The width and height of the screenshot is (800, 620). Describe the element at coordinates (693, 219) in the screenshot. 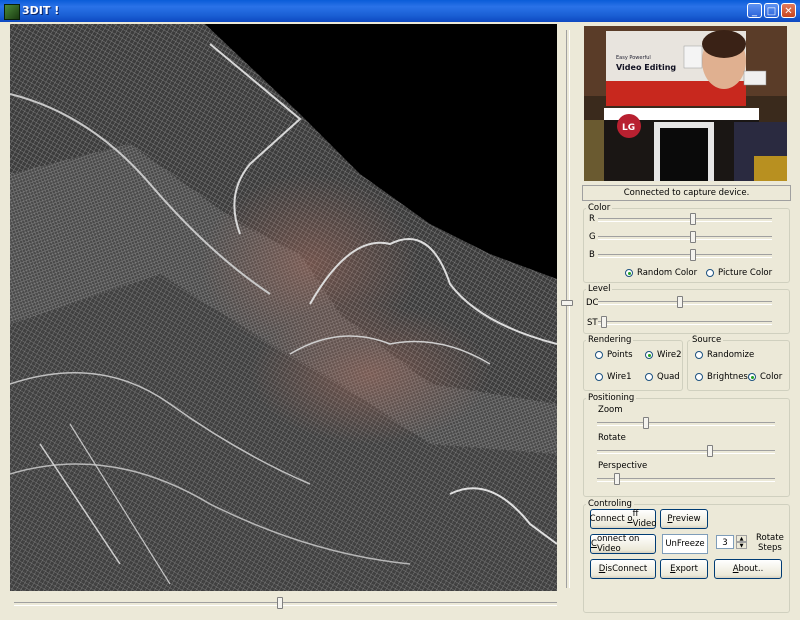

I see `red-slider-thumb` at that location.